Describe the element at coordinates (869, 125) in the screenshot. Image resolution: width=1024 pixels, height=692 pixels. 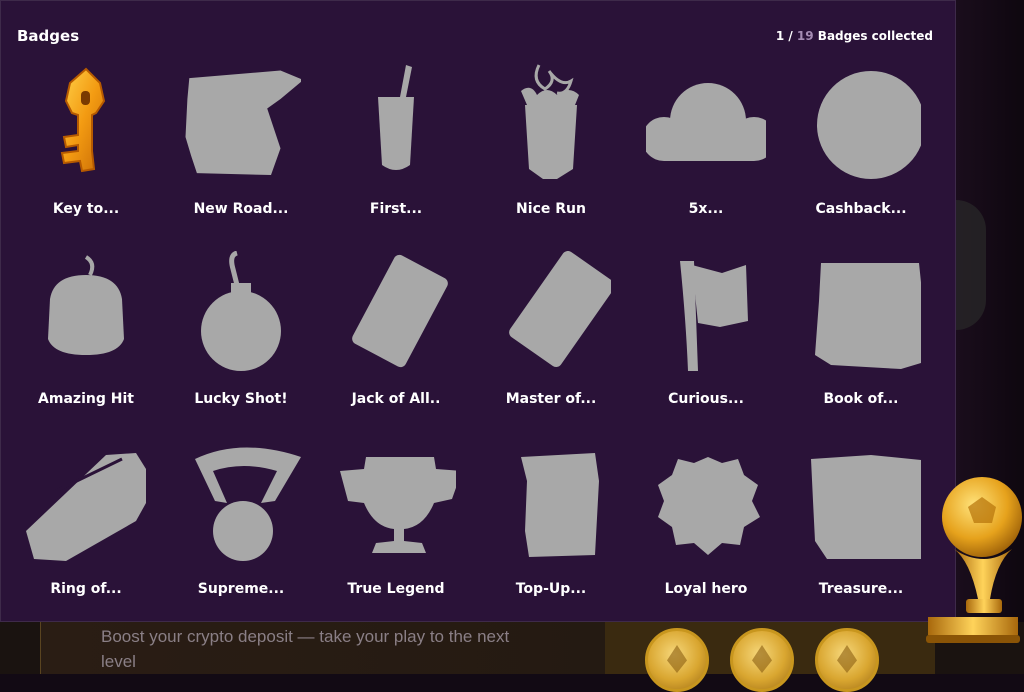
I see `coin-icon` at that location.